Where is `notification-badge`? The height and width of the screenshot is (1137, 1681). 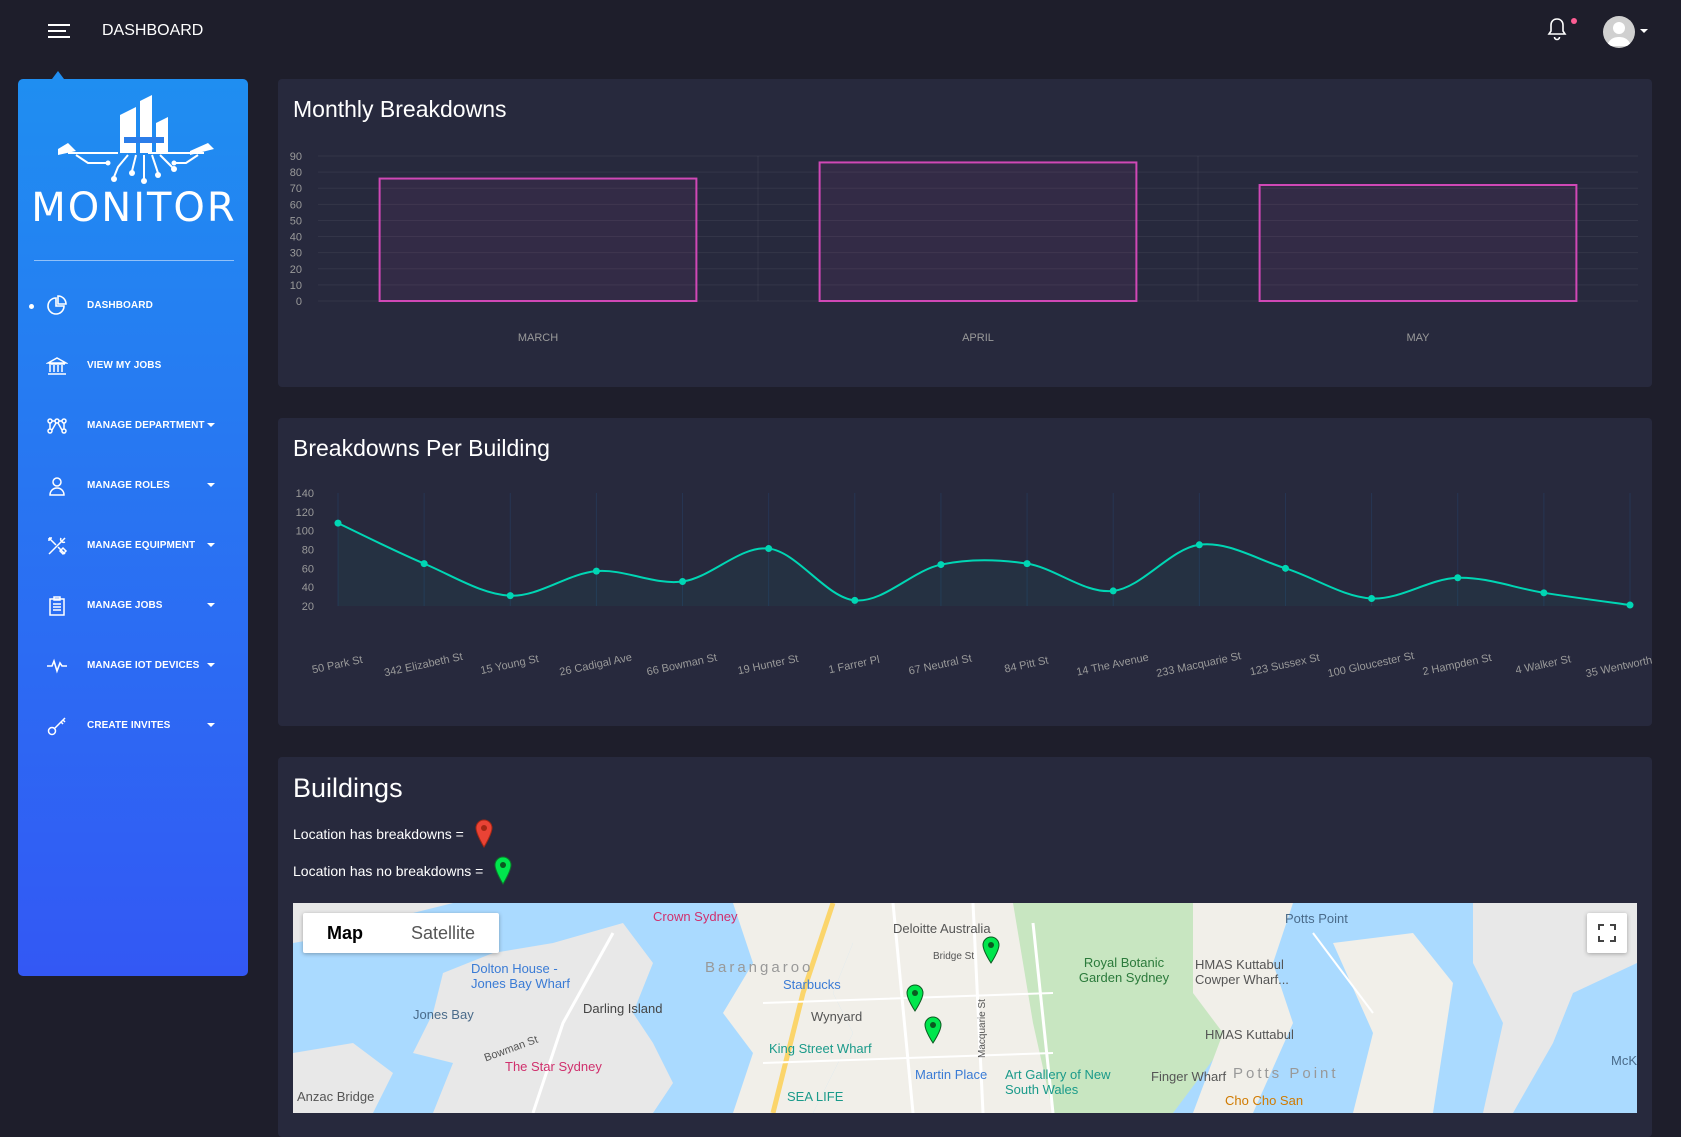 notification-badge is located at coordinates (1574, 21).